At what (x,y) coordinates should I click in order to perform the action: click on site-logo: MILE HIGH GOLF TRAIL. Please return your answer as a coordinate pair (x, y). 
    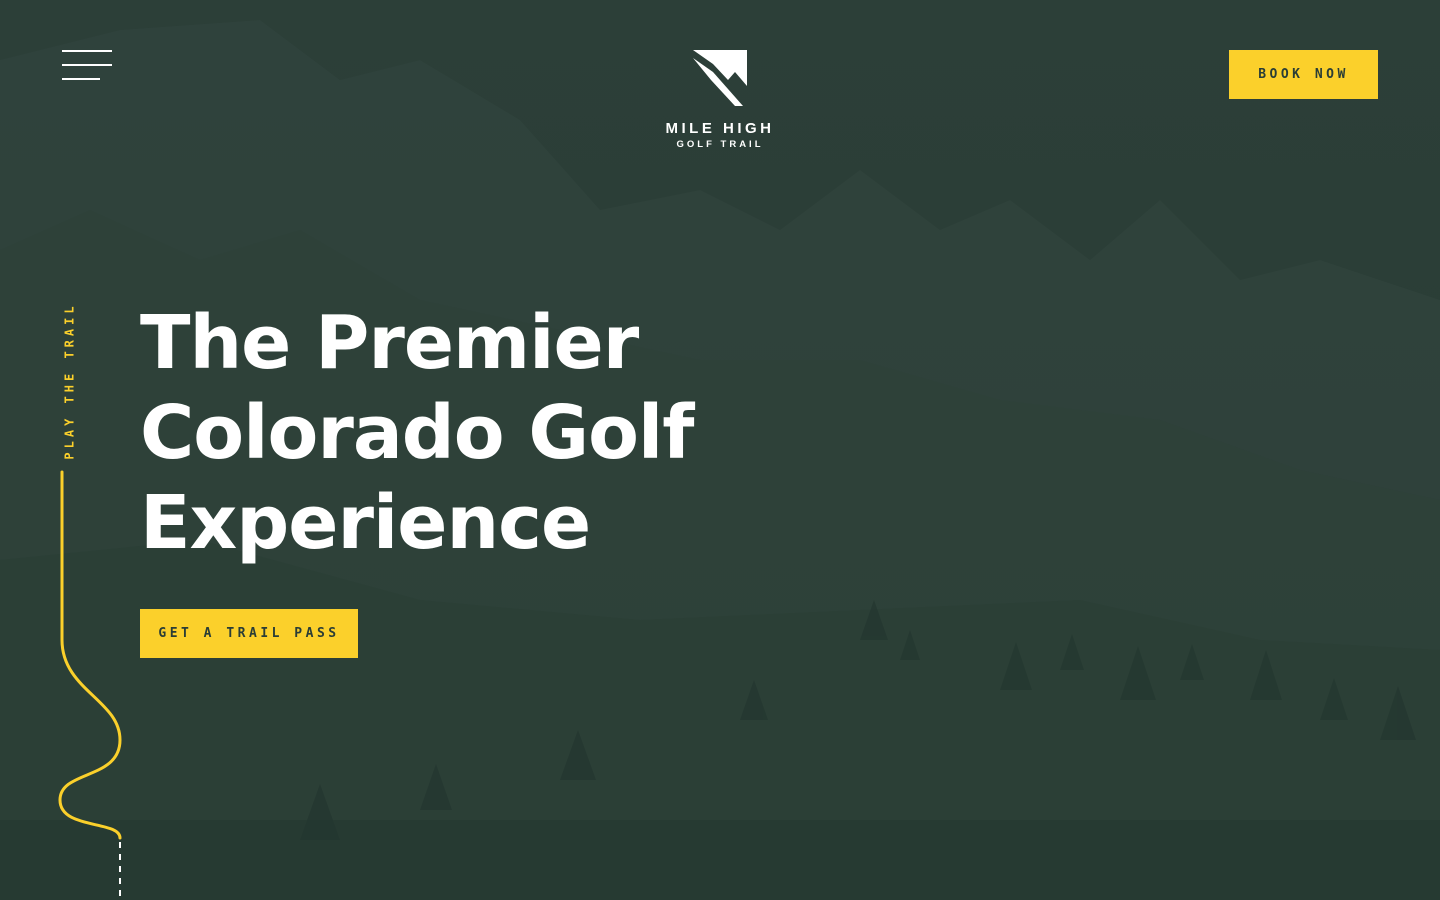
    Looking at the image, I should click on (720, 100).